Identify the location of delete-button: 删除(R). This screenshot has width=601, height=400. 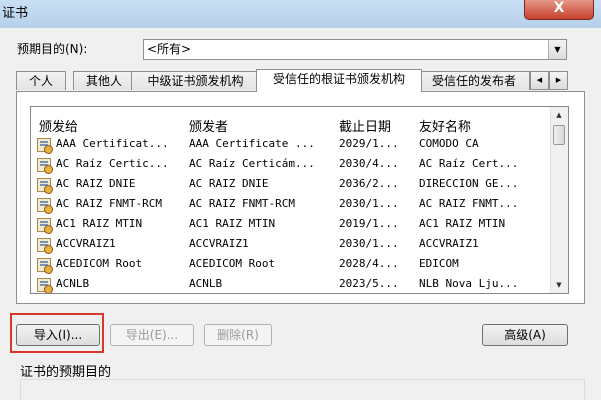
(238, 335).